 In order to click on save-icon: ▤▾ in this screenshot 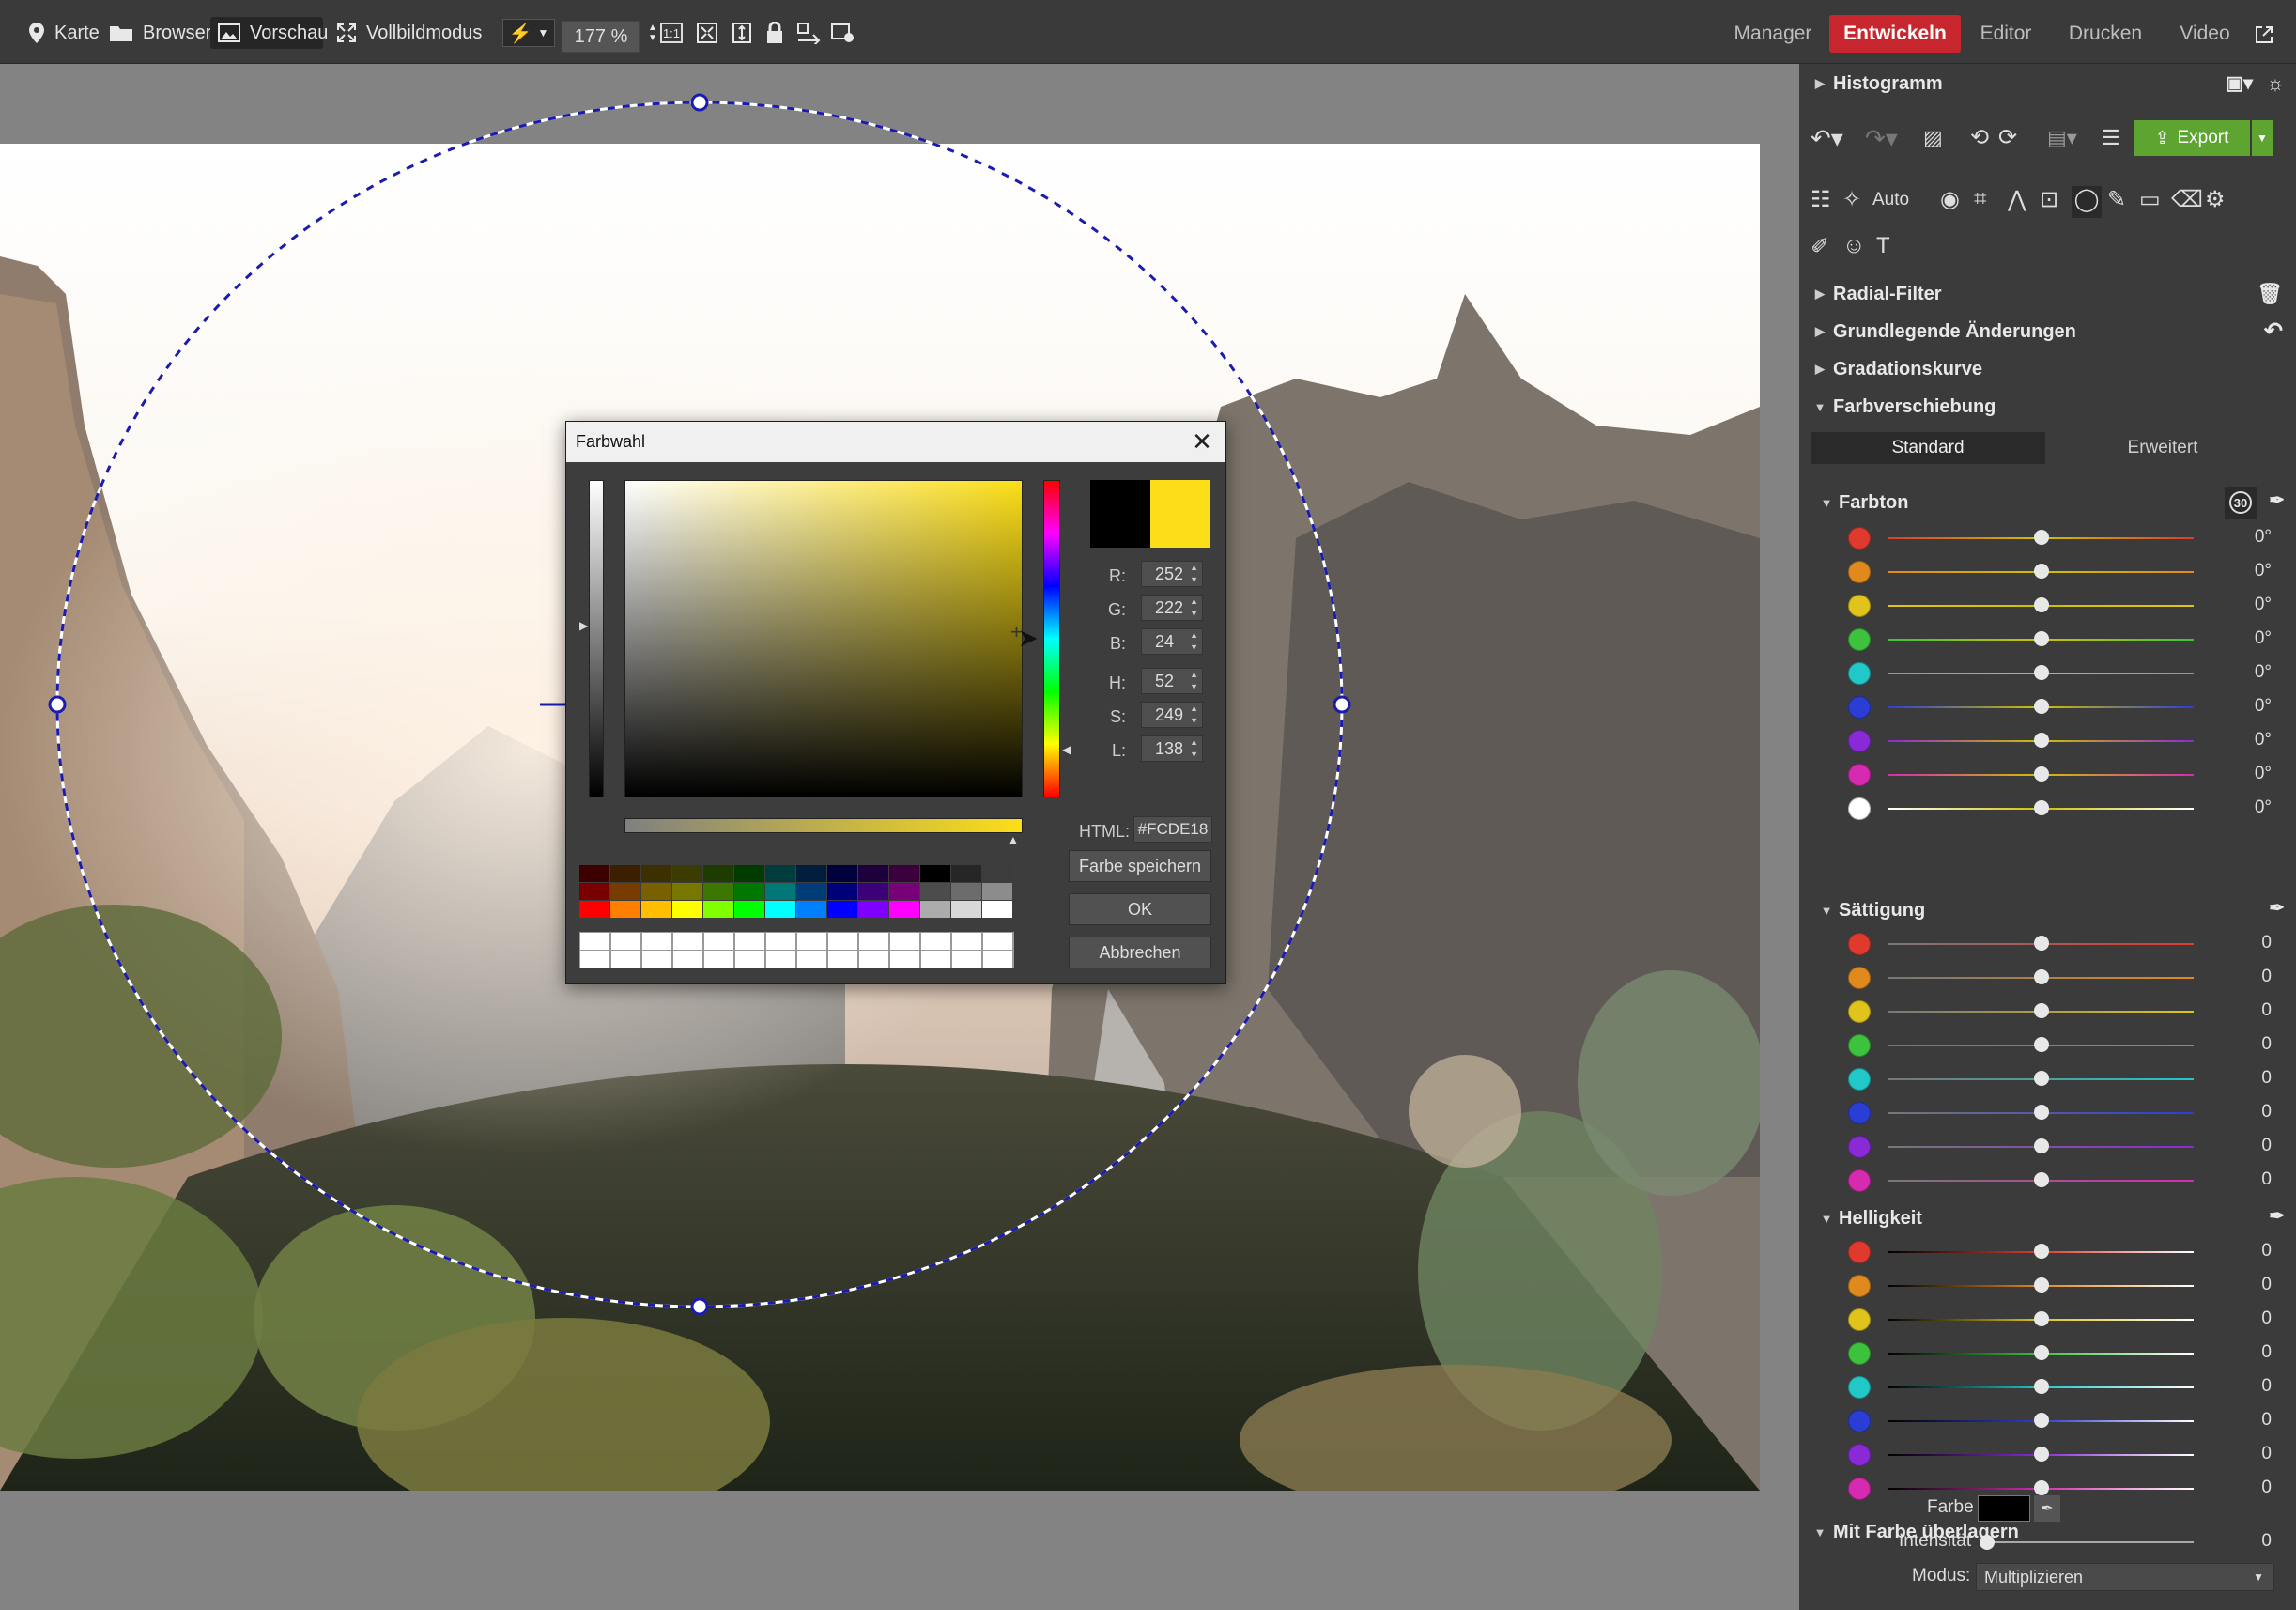, I will do `click(2062, 138)`.